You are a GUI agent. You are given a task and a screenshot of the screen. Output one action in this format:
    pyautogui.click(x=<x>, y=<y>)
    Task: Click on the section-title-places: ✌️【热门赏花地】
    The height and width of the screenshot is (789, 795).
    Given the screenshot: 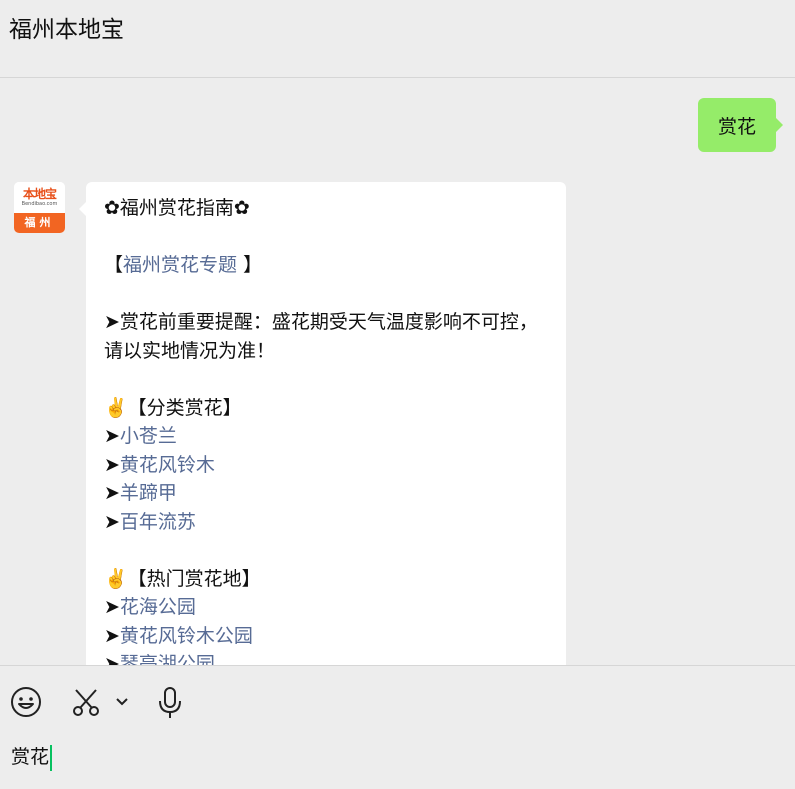 What is the action you would take?
    pyautogui.click(x=182, y=578)
    